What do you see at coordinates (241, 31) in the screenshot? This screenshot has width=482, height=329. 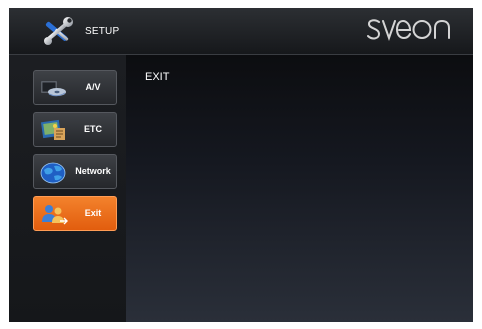 I see `header-bar: SETUP` at bounding box center [241, 31].